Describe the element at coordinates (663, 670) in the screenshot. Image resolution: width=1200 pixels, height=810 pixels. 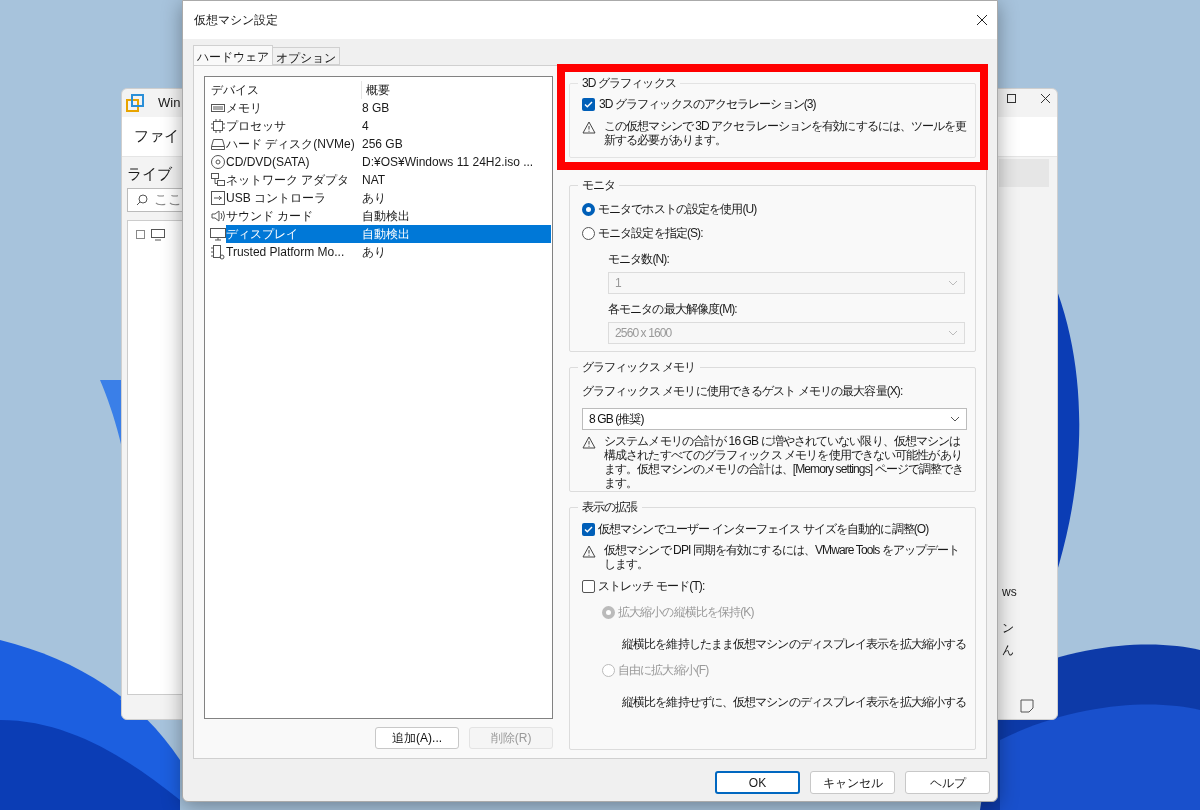
I see `radio-label: 自由に拡大縮小(F)` at that location.